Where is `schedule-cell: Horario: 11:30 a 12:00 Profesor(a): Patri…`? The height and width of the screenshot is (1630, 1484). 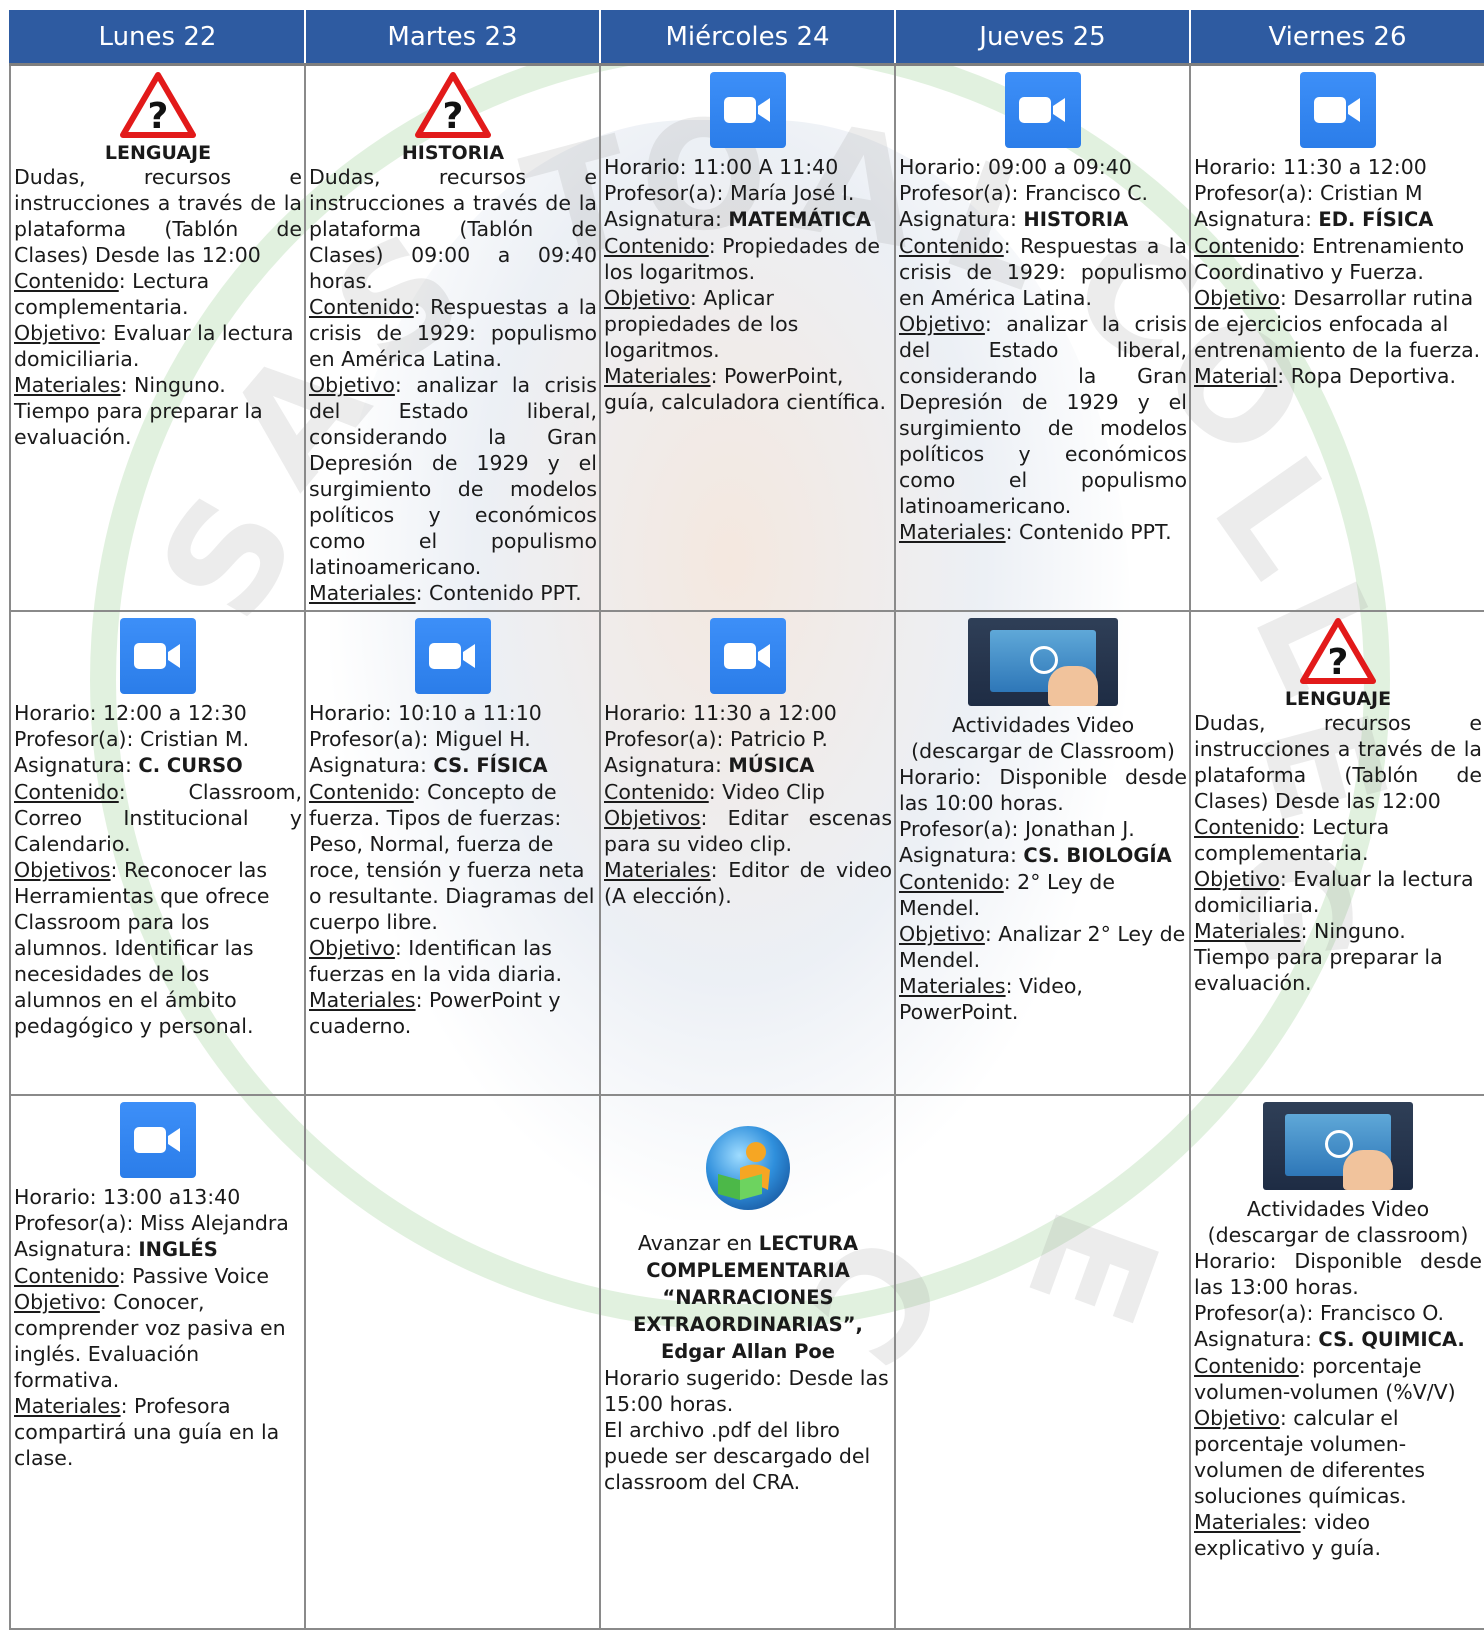
schedule-cell: Horario: 11:30 a 12:00 Profesor(a): Patri… is located at coordinates (747, 853).